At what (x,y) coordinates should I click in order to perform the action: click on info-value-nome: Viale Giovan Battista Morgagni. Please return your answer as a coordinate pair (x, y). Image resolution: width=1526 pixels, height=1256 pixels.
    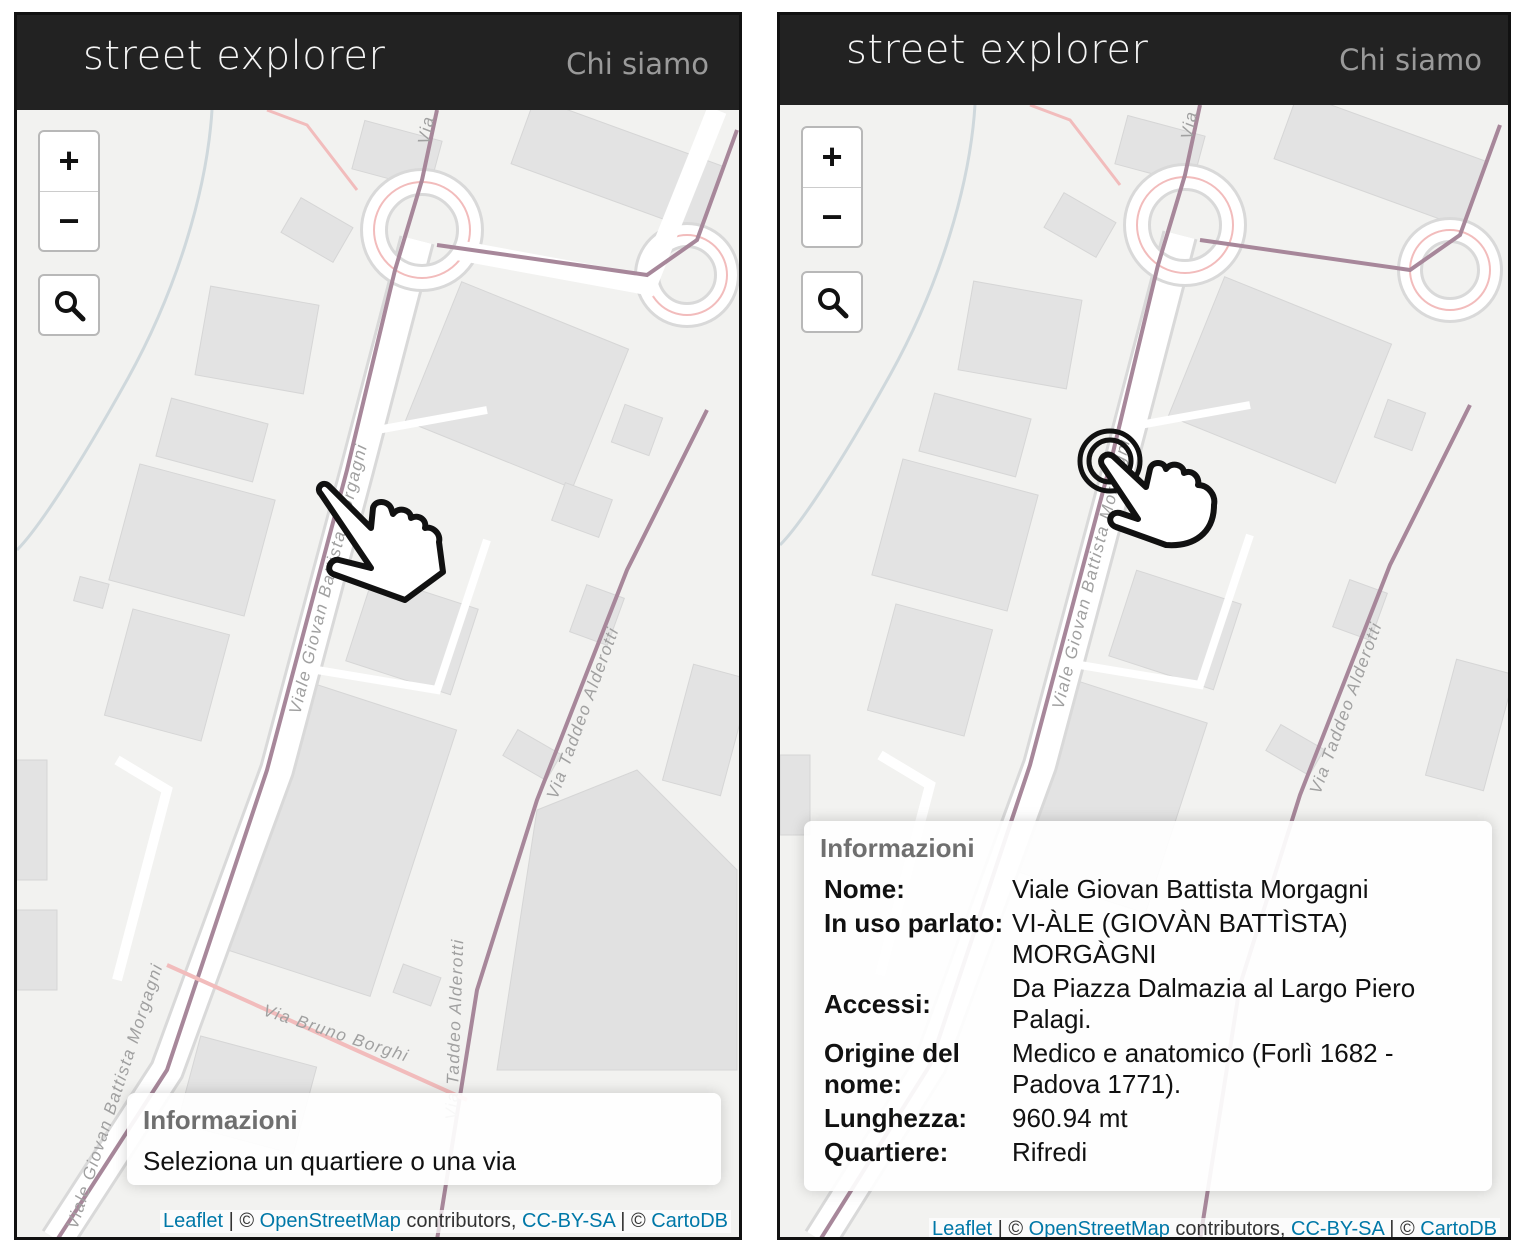
    Looking at the image, I should click on (1190, 889).